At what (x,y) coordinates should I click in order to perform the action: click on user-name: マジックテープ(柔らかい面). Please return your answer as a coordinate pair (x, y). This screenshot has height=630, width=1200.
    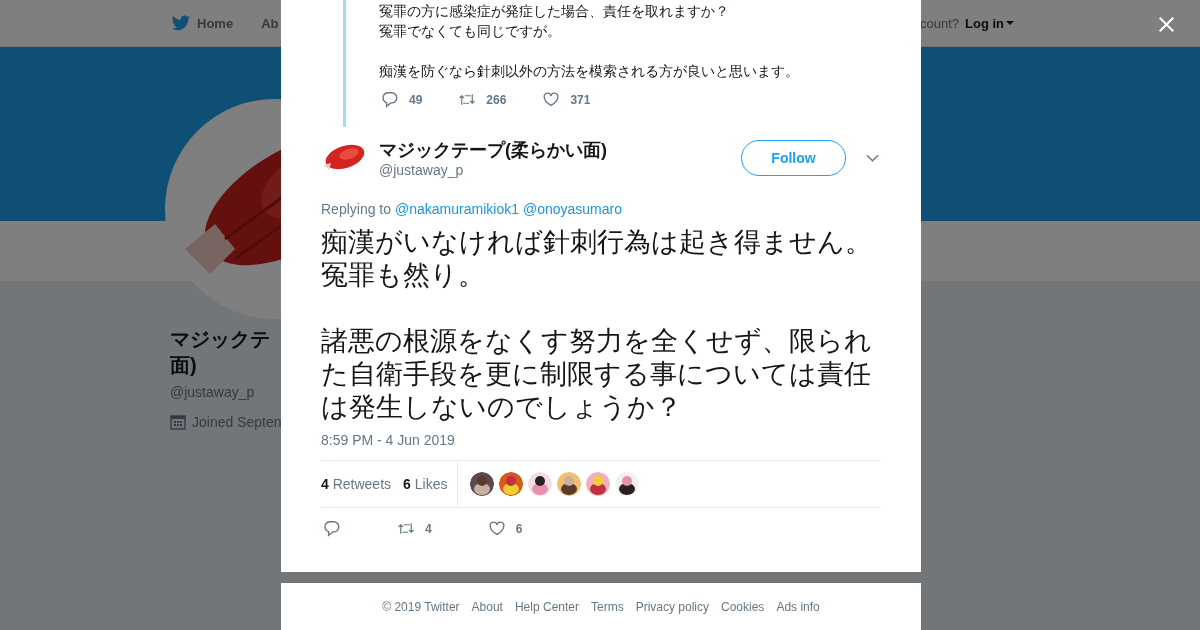
    Looking at the image, I should click on (560, 149).